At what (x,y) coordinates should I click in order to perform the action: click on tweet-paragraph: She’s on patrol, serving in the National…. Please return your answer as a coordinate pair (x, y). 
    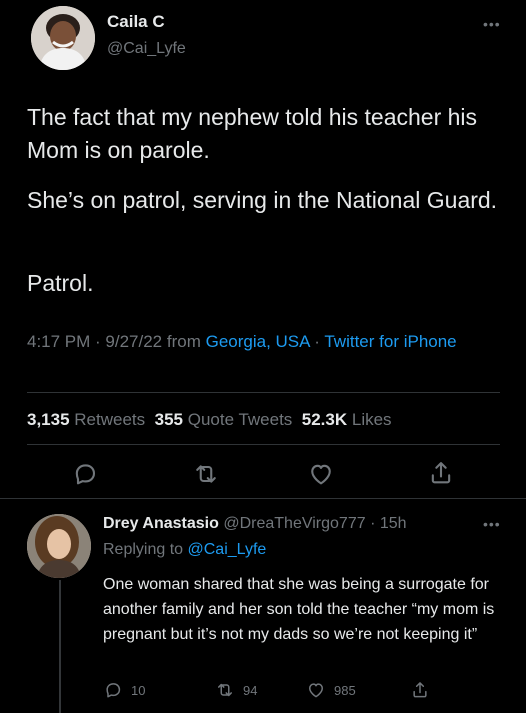
    Looking at the image, I should click on (262, 200).